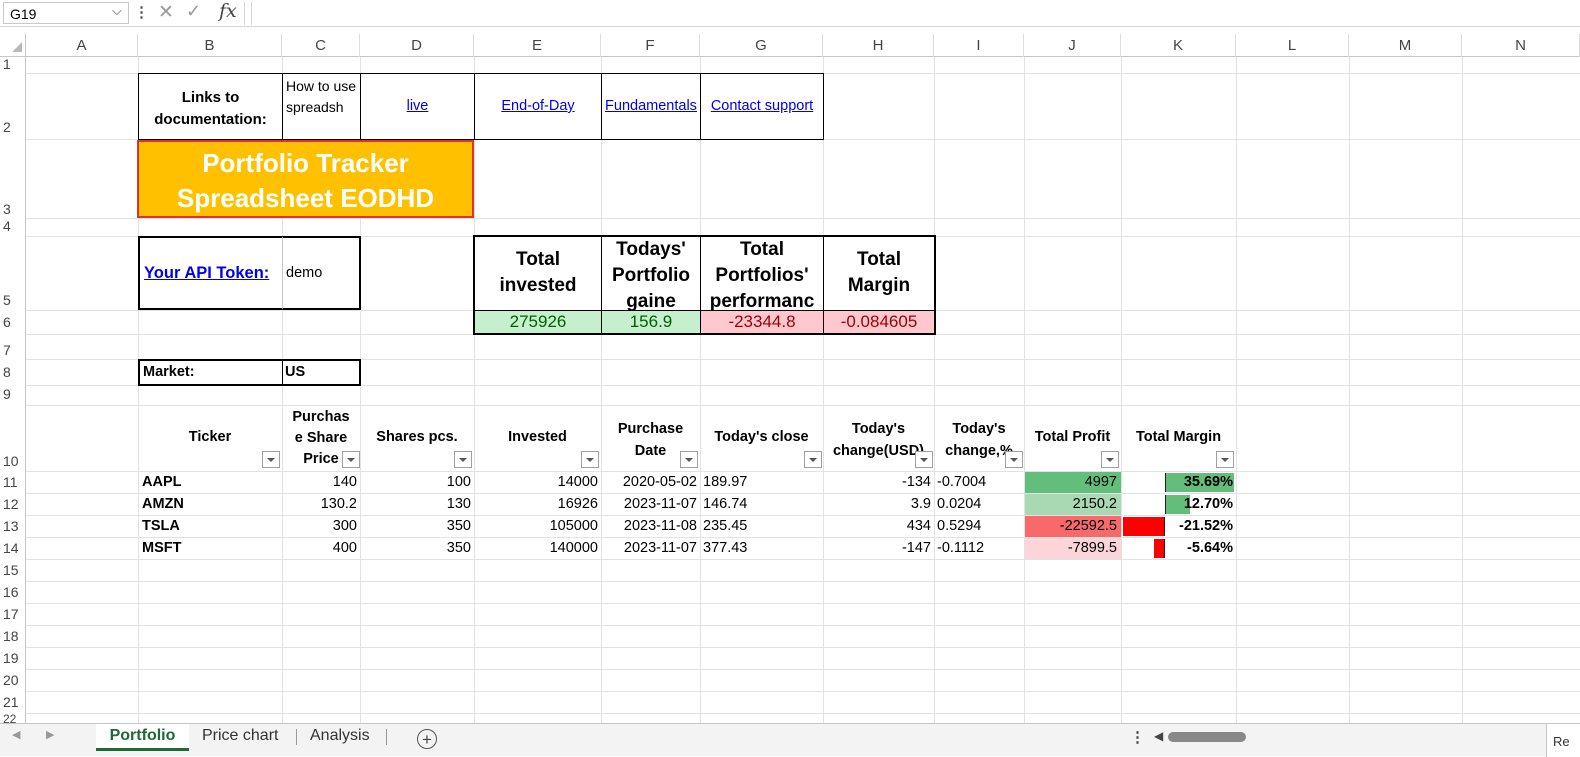  I want to click on link-end-of-day: End-of-Day, so click(537, 106).